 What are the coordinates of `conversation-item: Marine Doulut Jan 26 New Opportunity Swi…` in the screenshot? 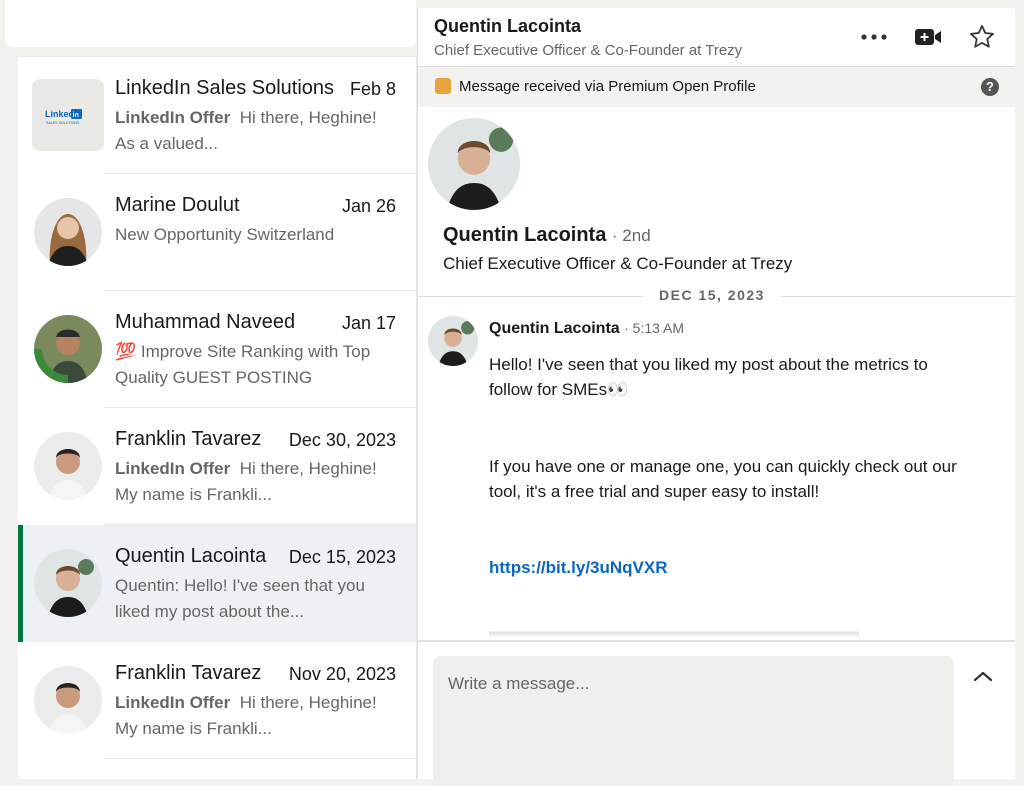 It's located at (217, 232).